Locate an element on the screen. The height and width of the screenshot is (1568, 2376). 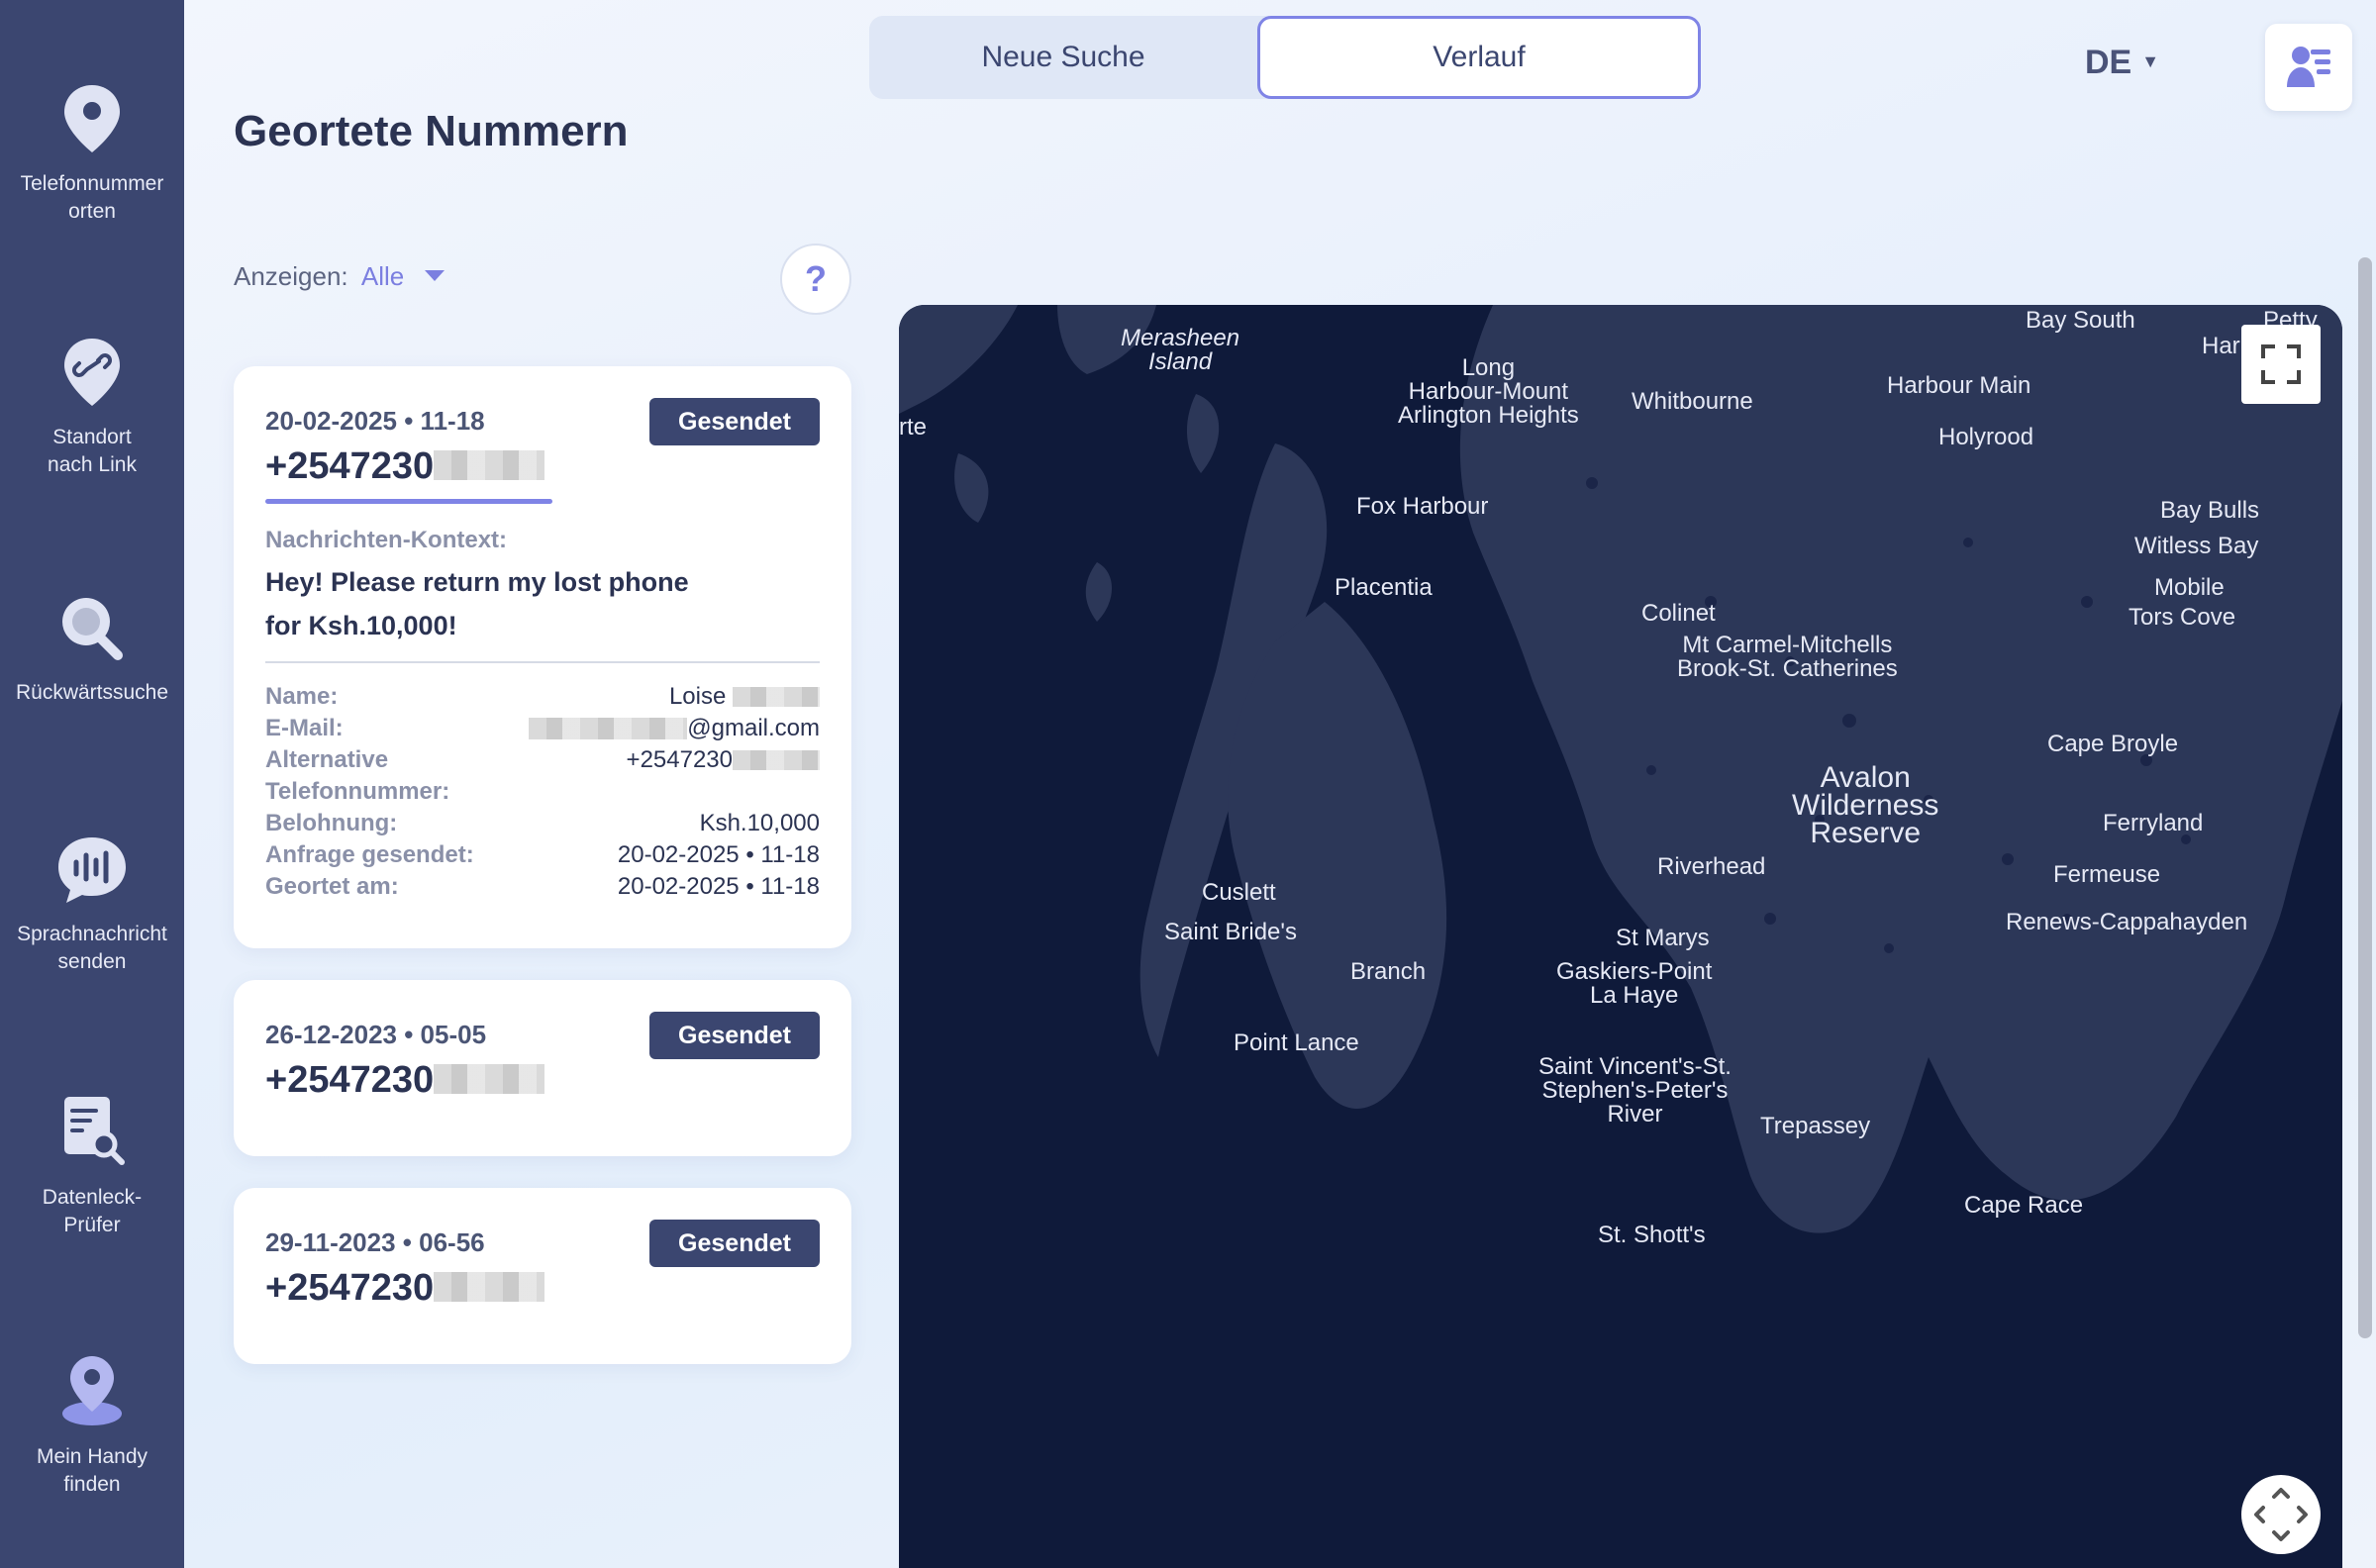
map-label: Cuslett is located at coordinates (1239, 892).